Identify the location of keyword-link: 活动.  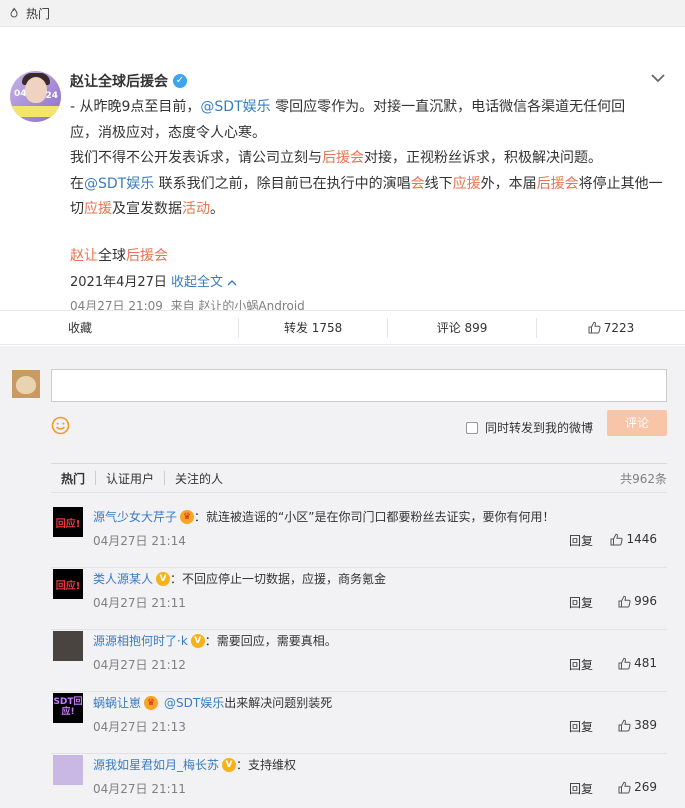
(196, 209).